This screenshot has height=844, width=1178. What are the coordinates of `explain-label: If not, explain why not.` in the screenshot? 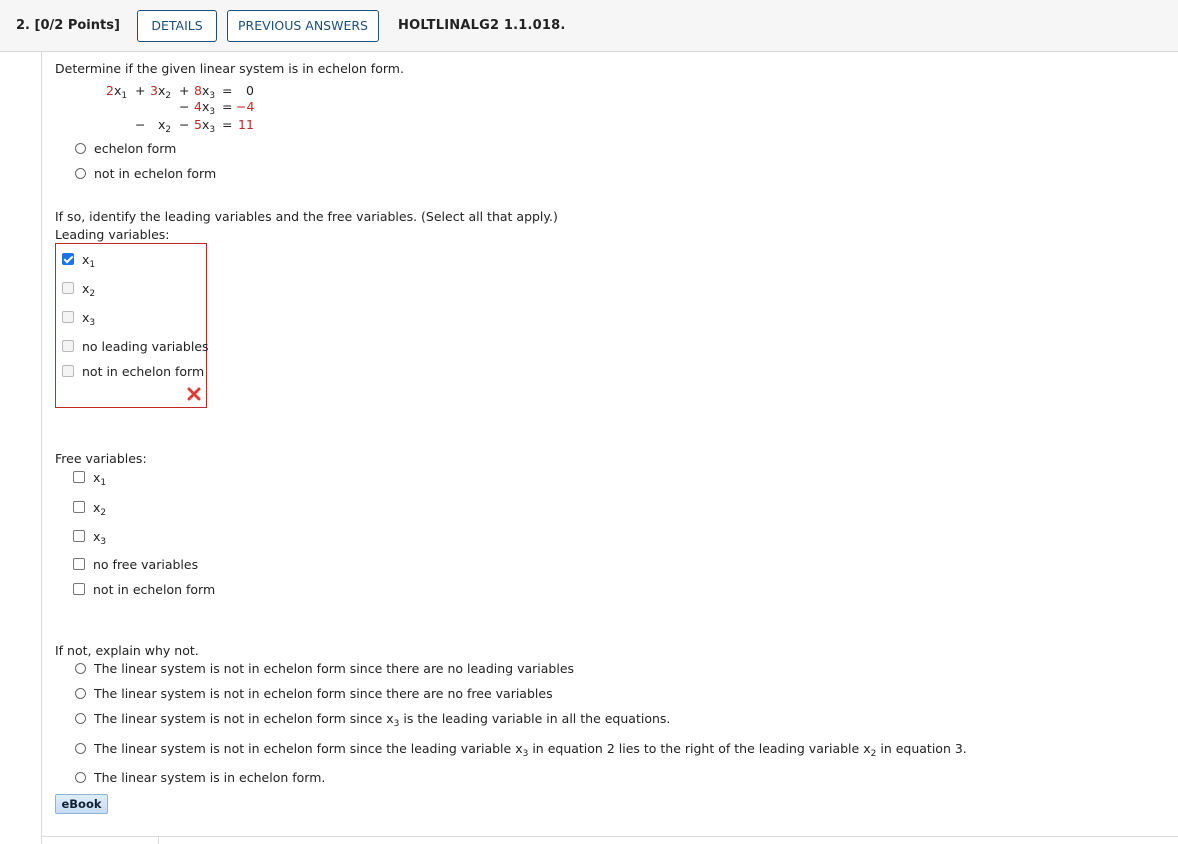 It's located at (127, 650).